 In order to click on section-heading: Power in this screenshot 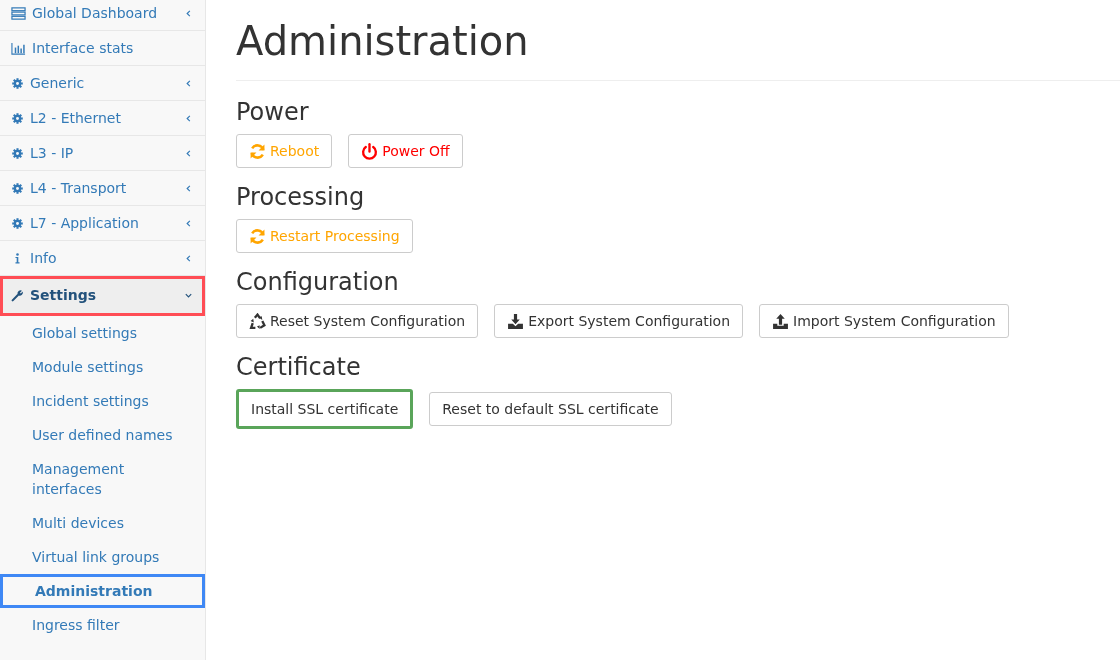, I will do `click(273, 112)`.